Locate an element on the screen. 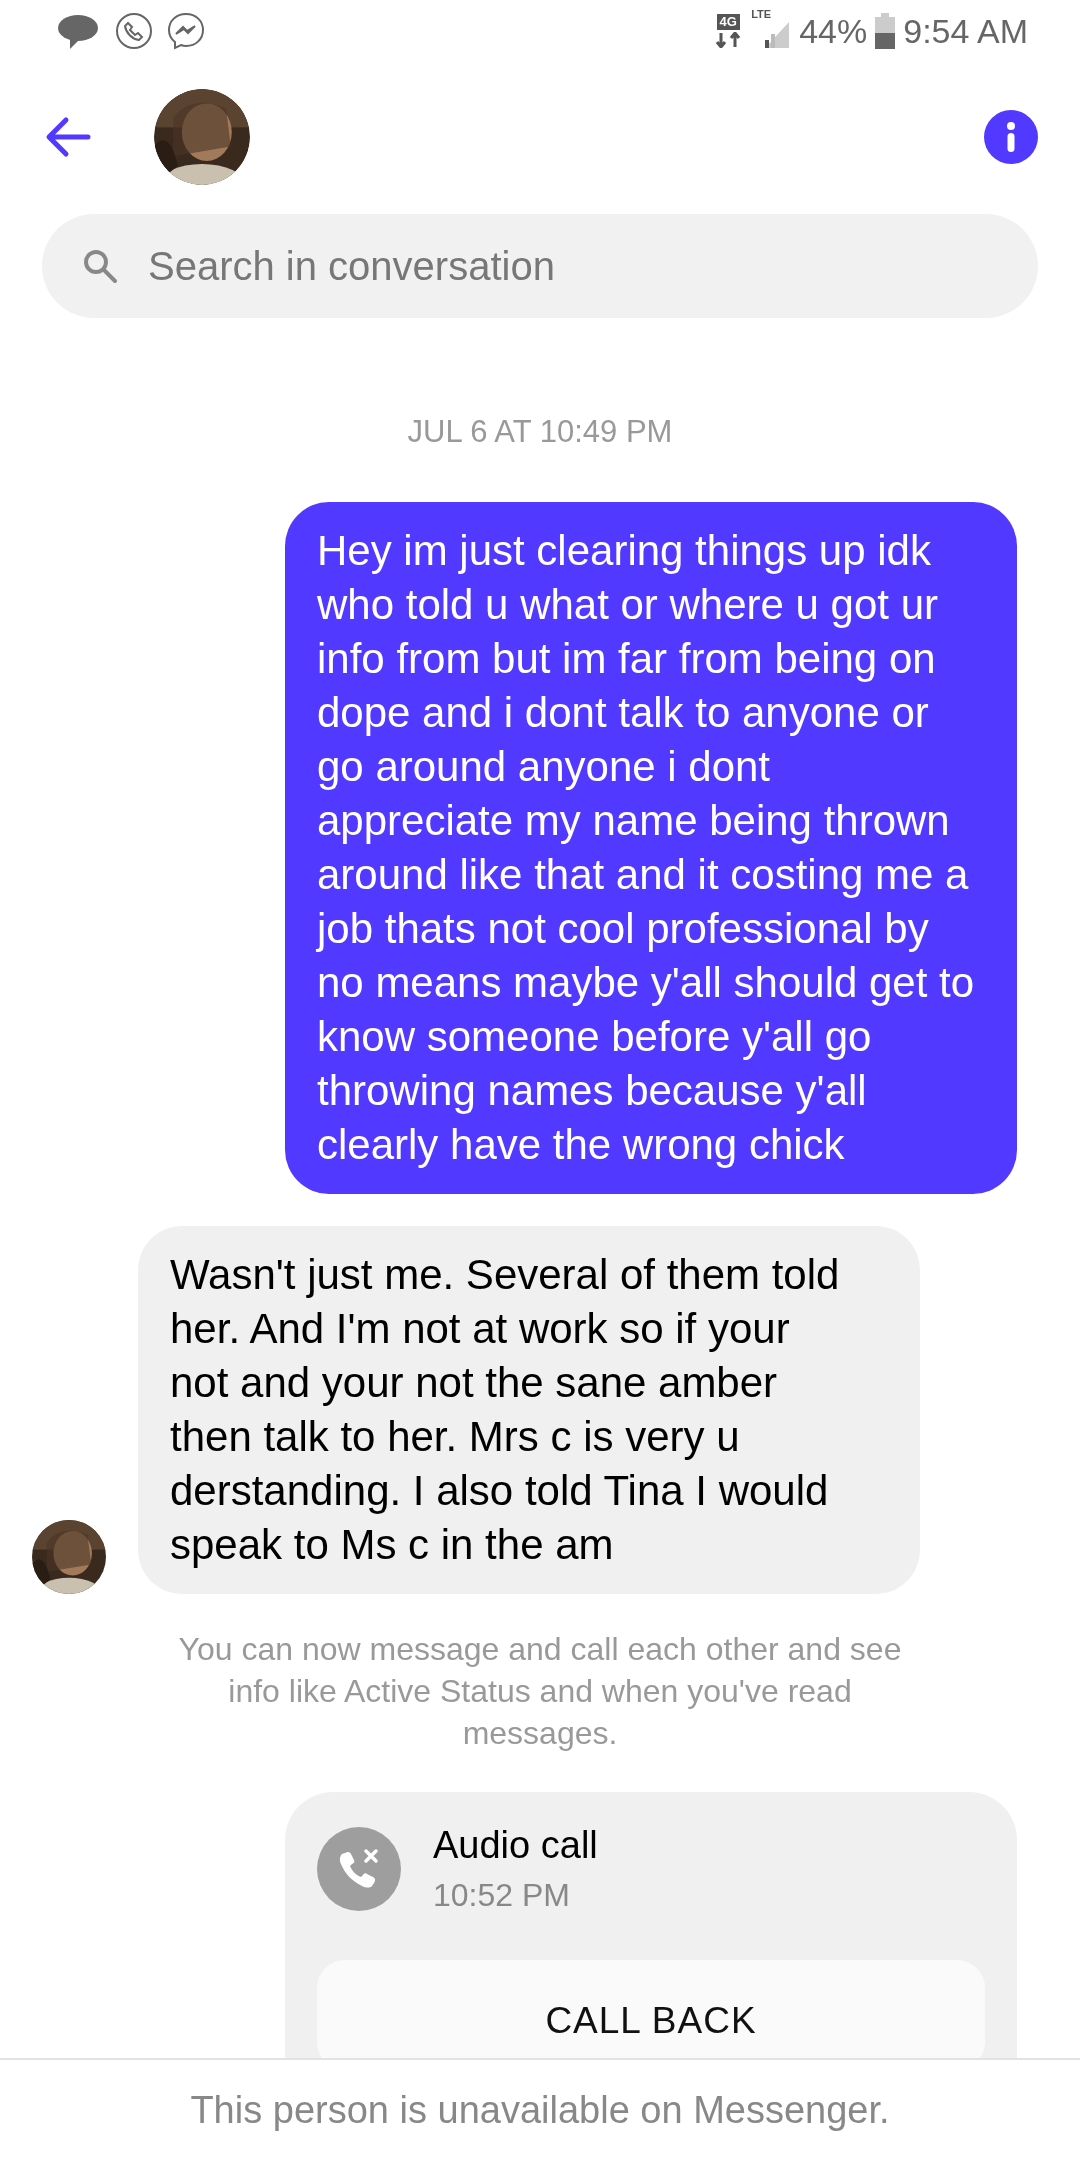 The width and height of the screenshot is (1080, 2160). received-message: Wasn't just me. Several of them told her. And I'm not at work so if your not and your not the sane amber then talk to her. Mrs c is very u derstanding. I also told Tina I would speak to Ms c in the am is located at coordinates (529, 1410).